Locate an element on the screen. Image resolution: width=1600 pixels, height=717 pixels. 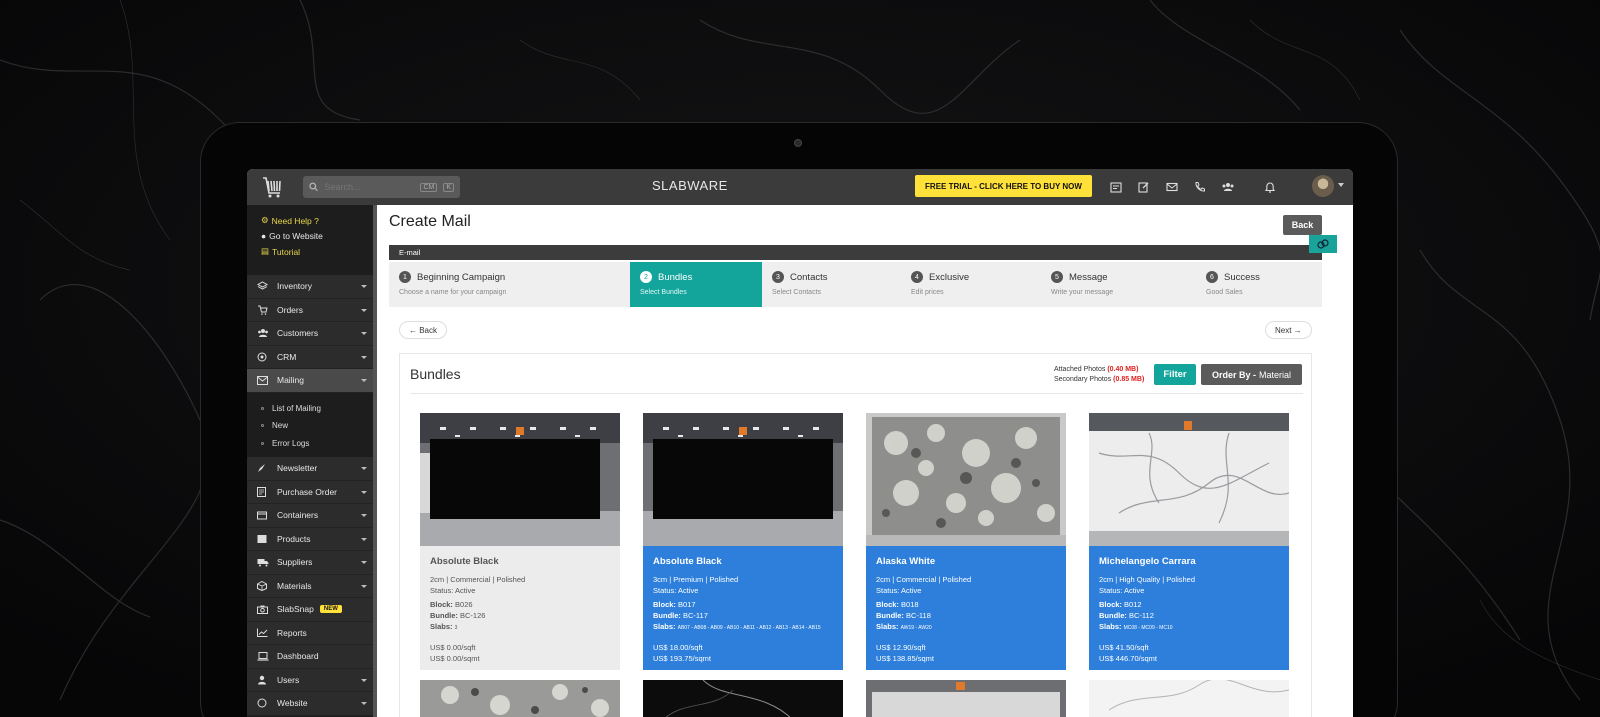
sidebar-item-users: Users is located at coordinates (312, 680).